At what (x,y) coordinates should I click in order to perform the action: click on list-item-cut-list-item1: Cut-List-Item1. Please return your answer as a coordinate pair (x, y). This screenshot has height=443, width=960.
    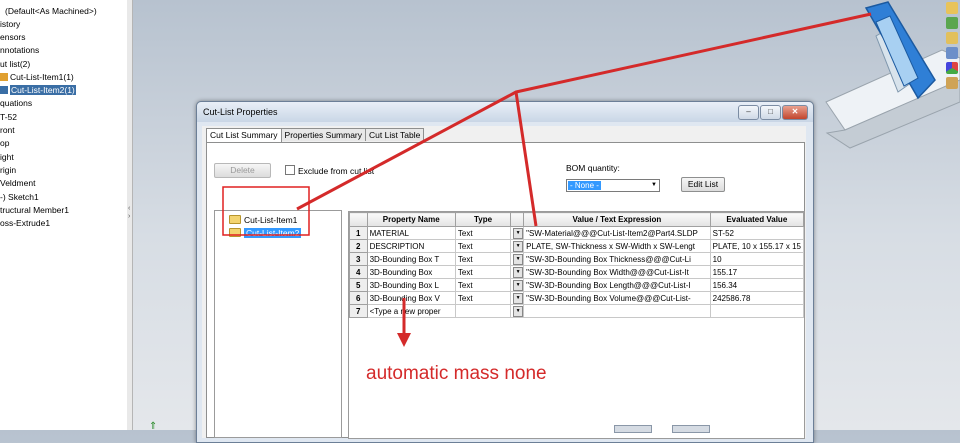
    Looking at the image, I should click on (263, 220).